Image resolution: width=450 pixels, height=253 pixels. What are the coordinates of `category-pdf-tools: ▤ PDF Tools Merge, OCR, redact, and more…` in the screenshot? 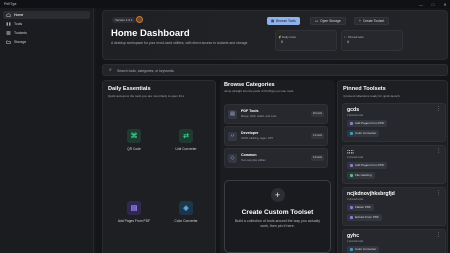 It's located at (276, 114).